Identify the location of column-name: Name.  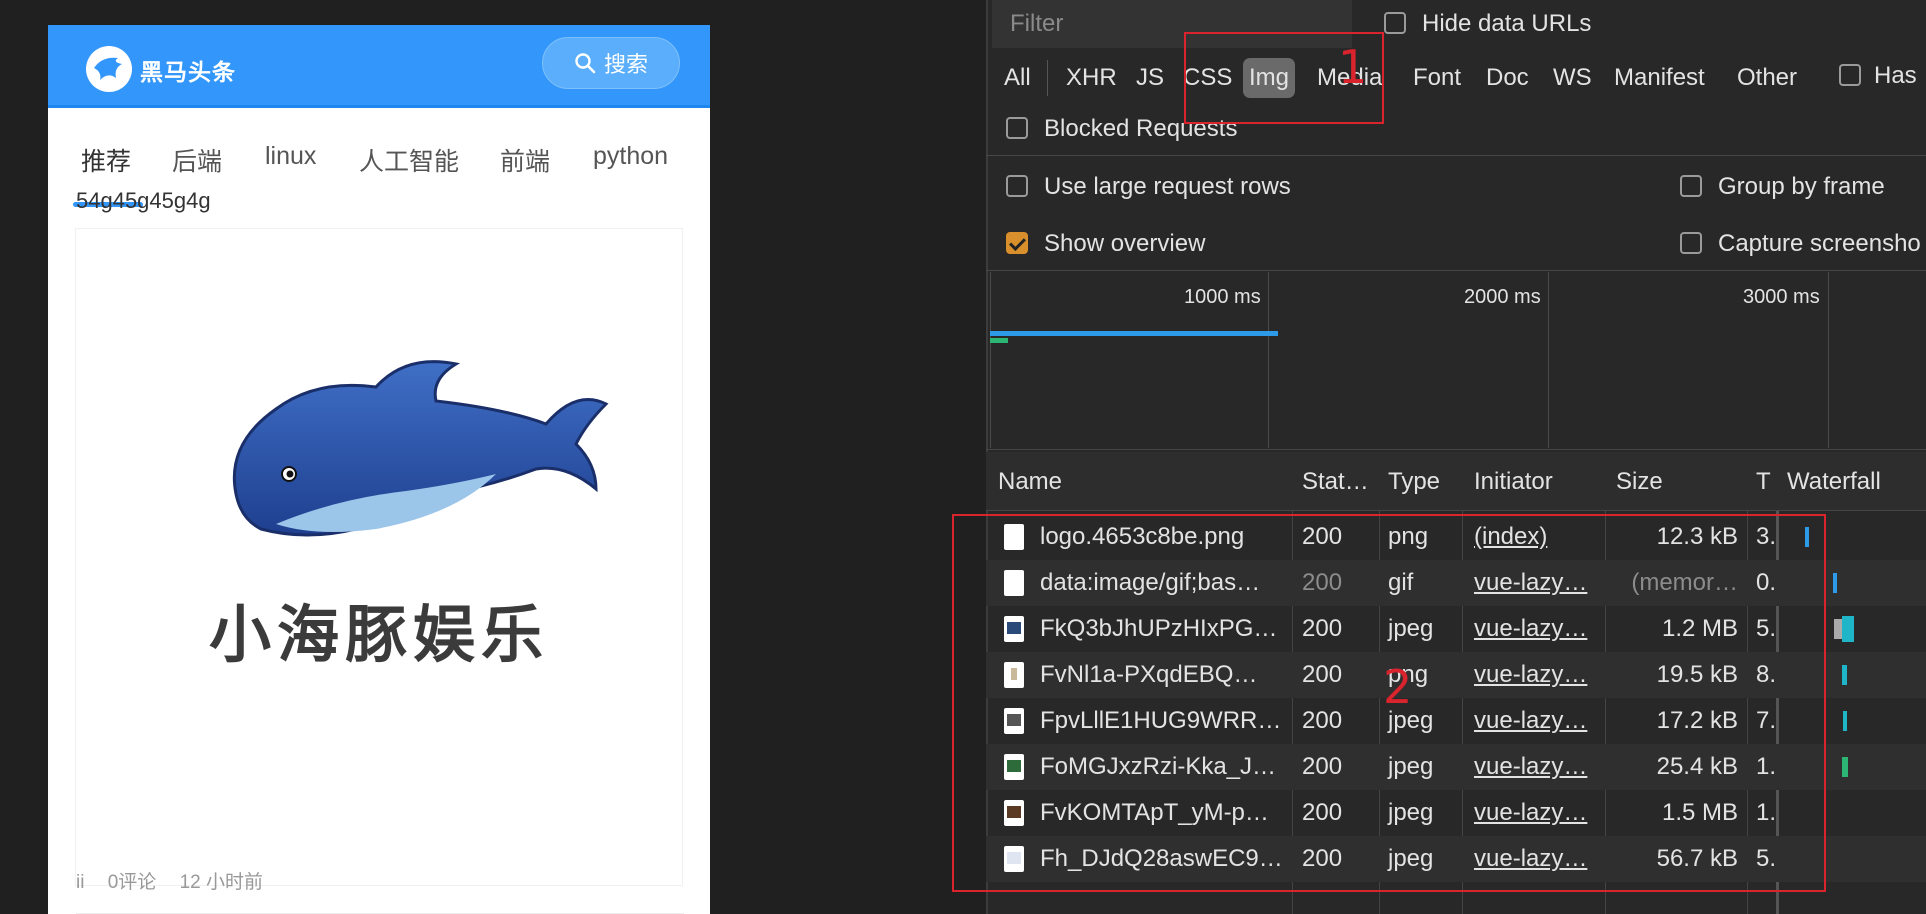
(1030, 482).